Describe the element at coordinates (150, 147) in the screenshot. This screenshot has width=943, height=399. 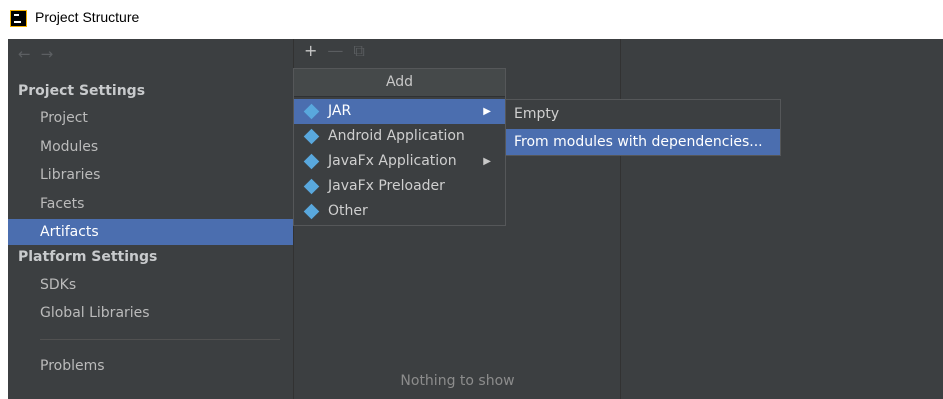
I see `sidebar-item-modules: Modules` at that location.